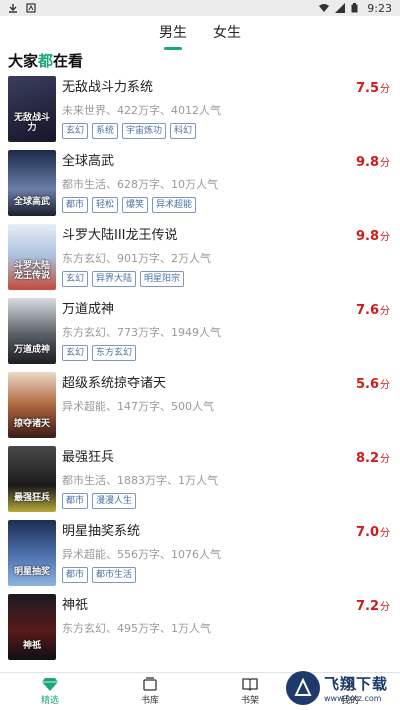 This screenshot has height=710, width=400. I want to click on book-item: 神祇 神祇 东方玄幻、495万字、1万人气 7.2分, so click(200, 627).